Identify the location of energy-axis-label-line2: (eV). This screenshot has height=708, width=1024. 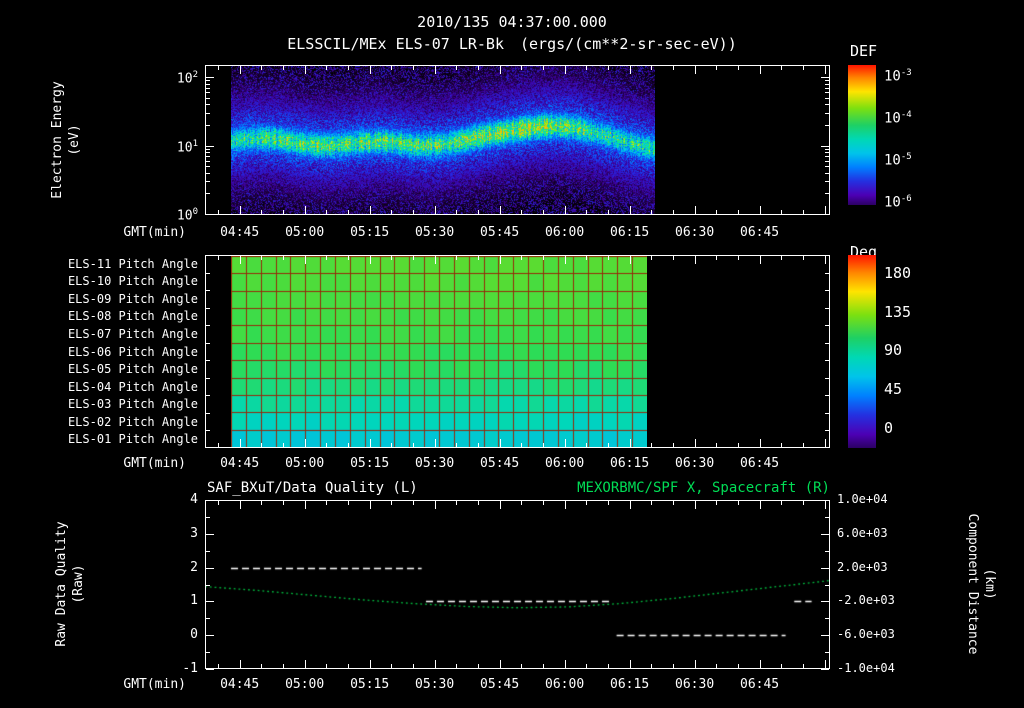
(74, 140).